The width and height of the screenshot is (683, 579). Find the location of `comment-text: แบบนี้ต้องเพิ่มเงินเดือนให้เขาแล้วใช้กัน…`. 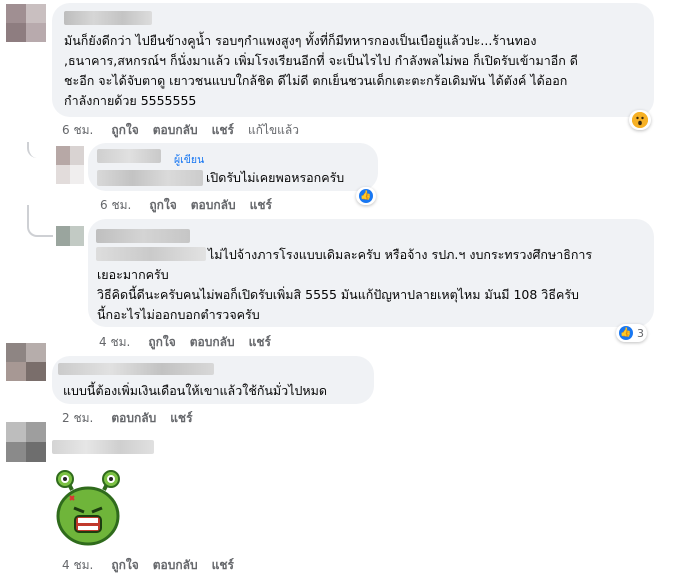

comment-text: แบบนี้ต้องเพิ่มเงินเดือนให้เขาแล้วใช้กัน… is located at coordinates (195, 390).